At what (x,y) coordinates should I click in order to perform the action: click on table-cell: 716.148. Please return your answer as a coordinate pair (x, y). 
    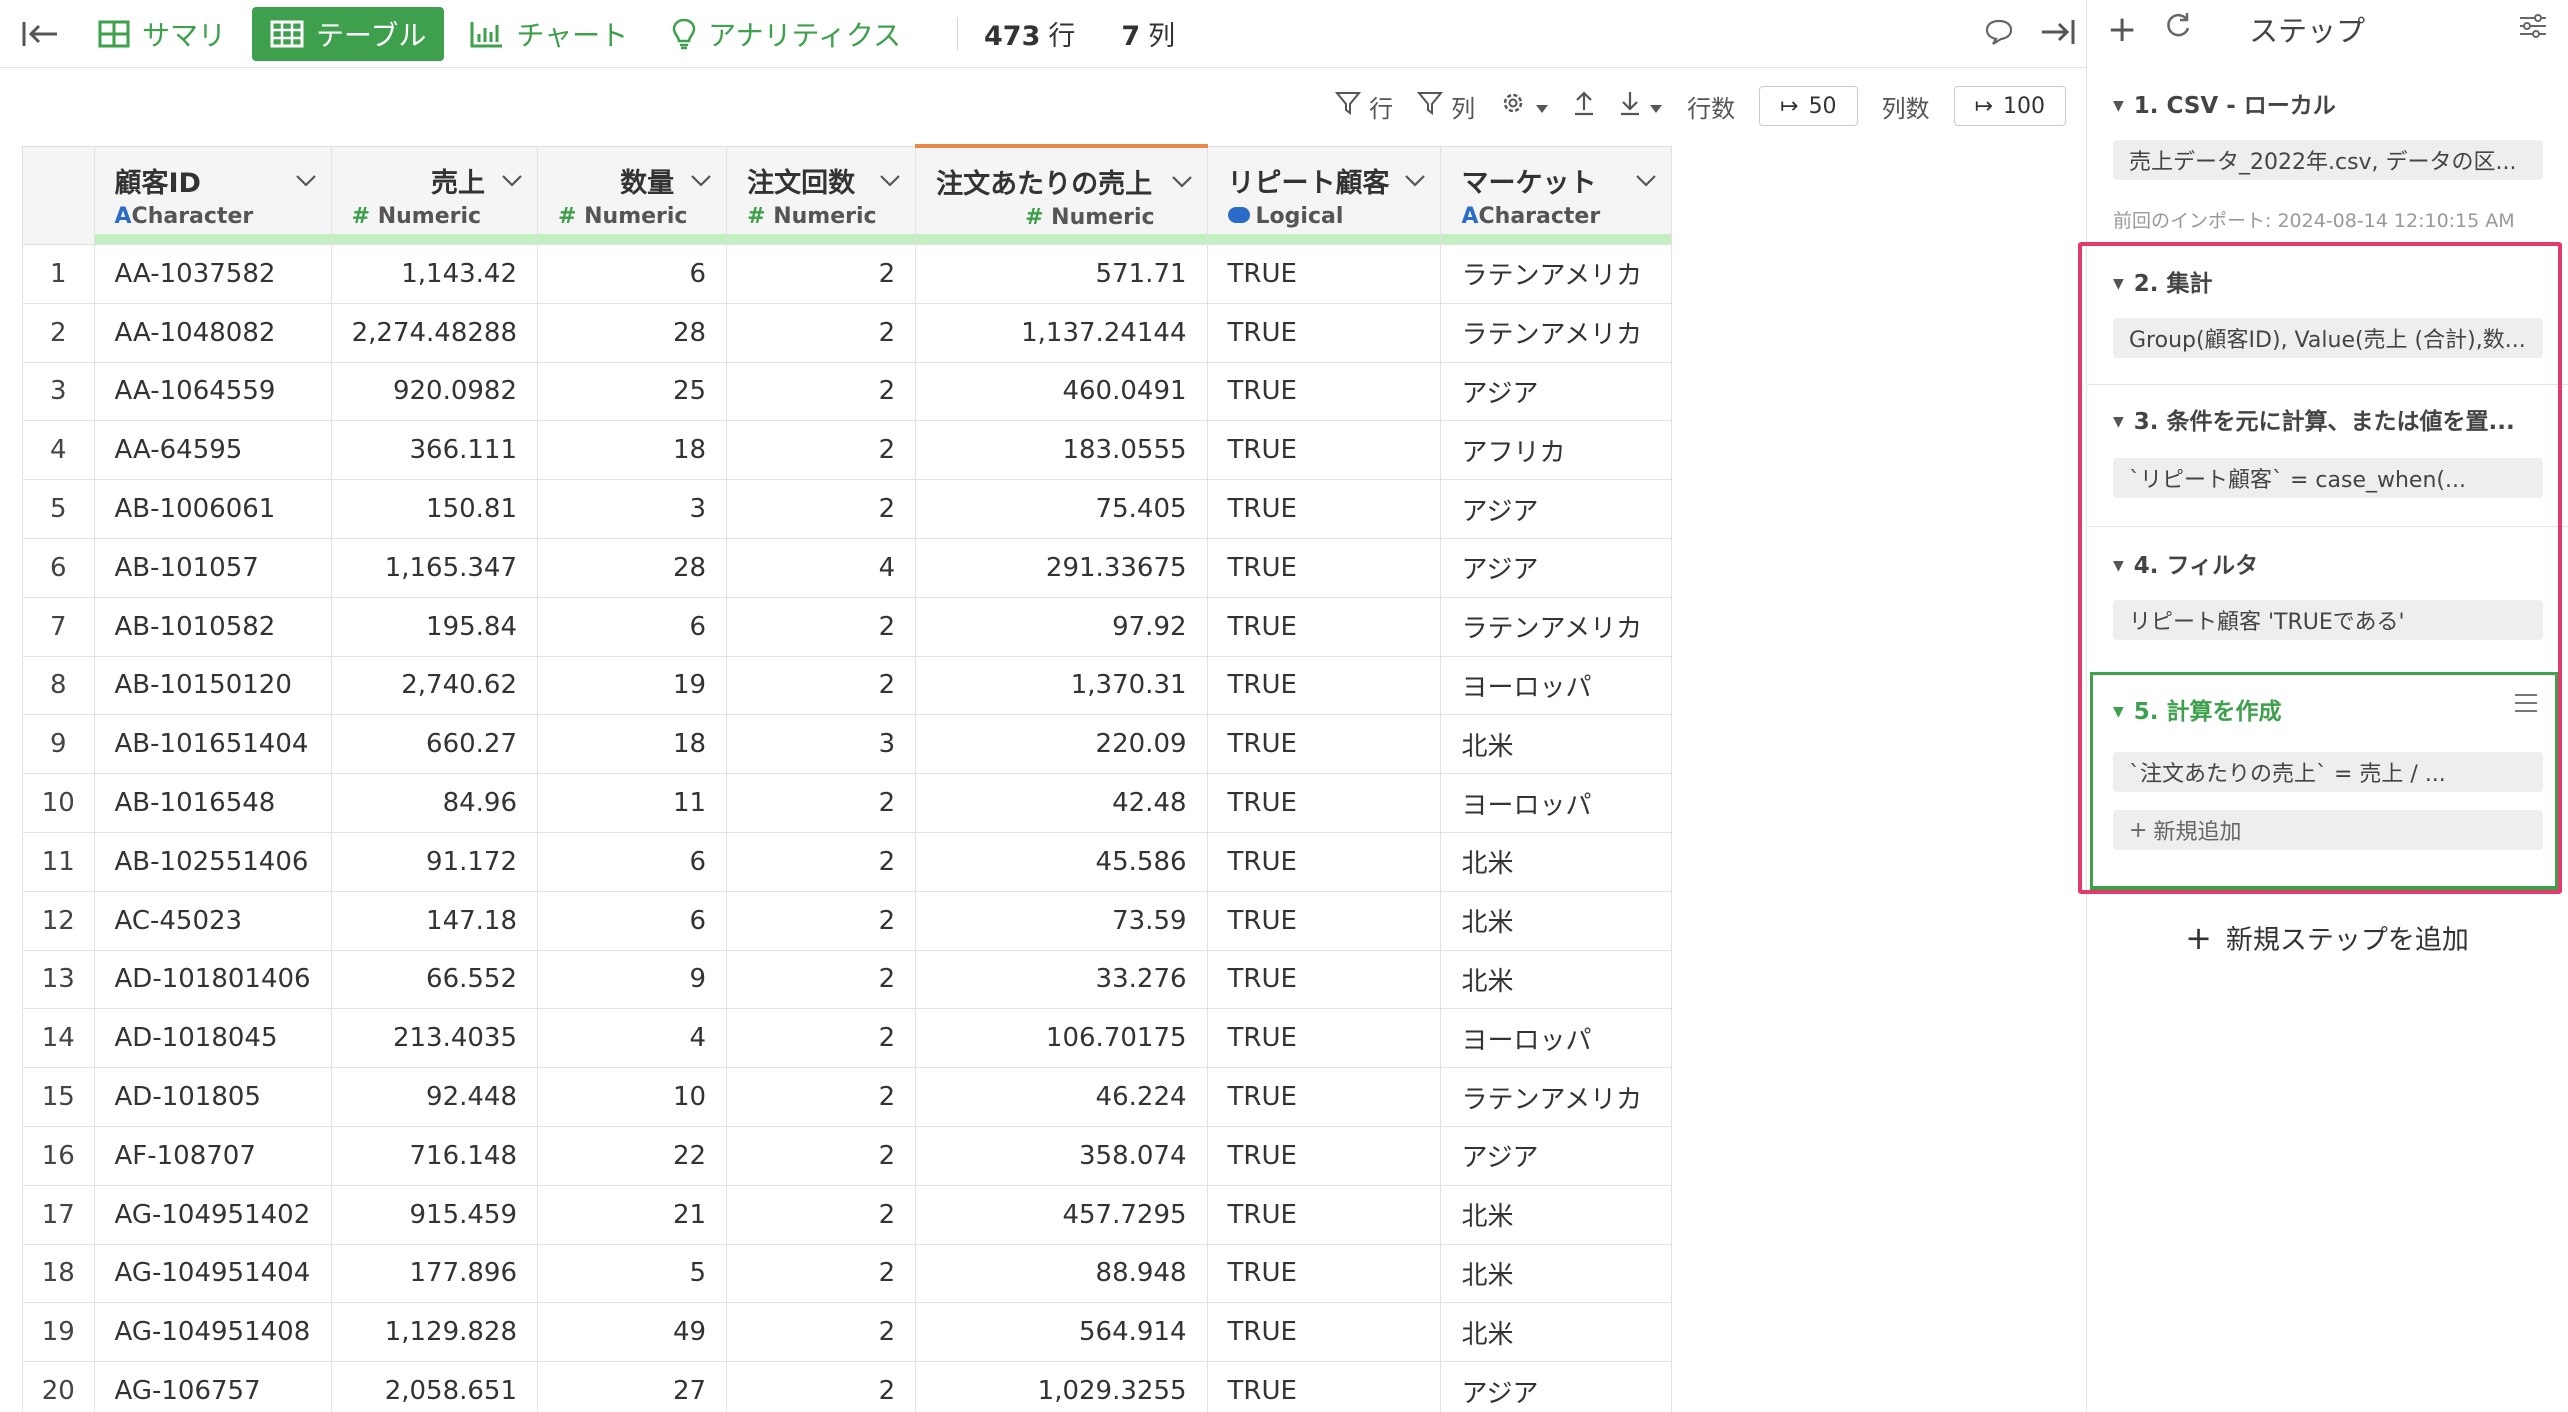
    Looking at the image, I should click on (434, 1155).